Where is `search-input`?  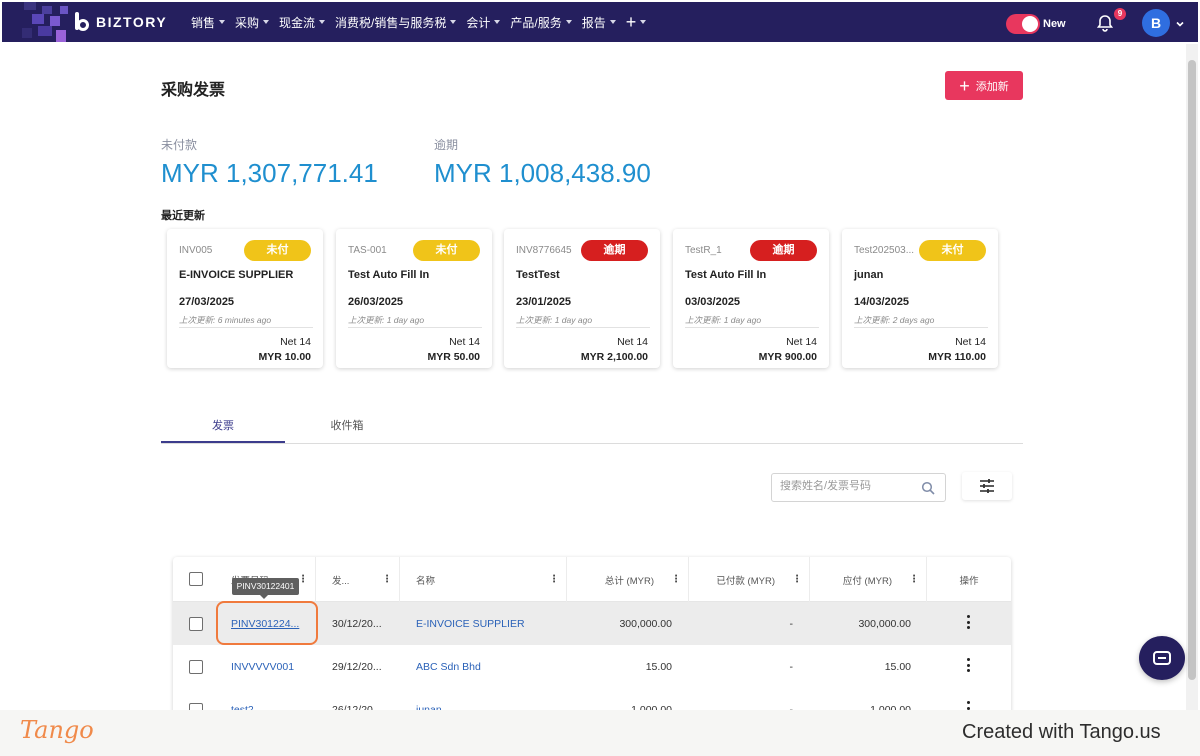 search-input is located at coordinates (845, 486).